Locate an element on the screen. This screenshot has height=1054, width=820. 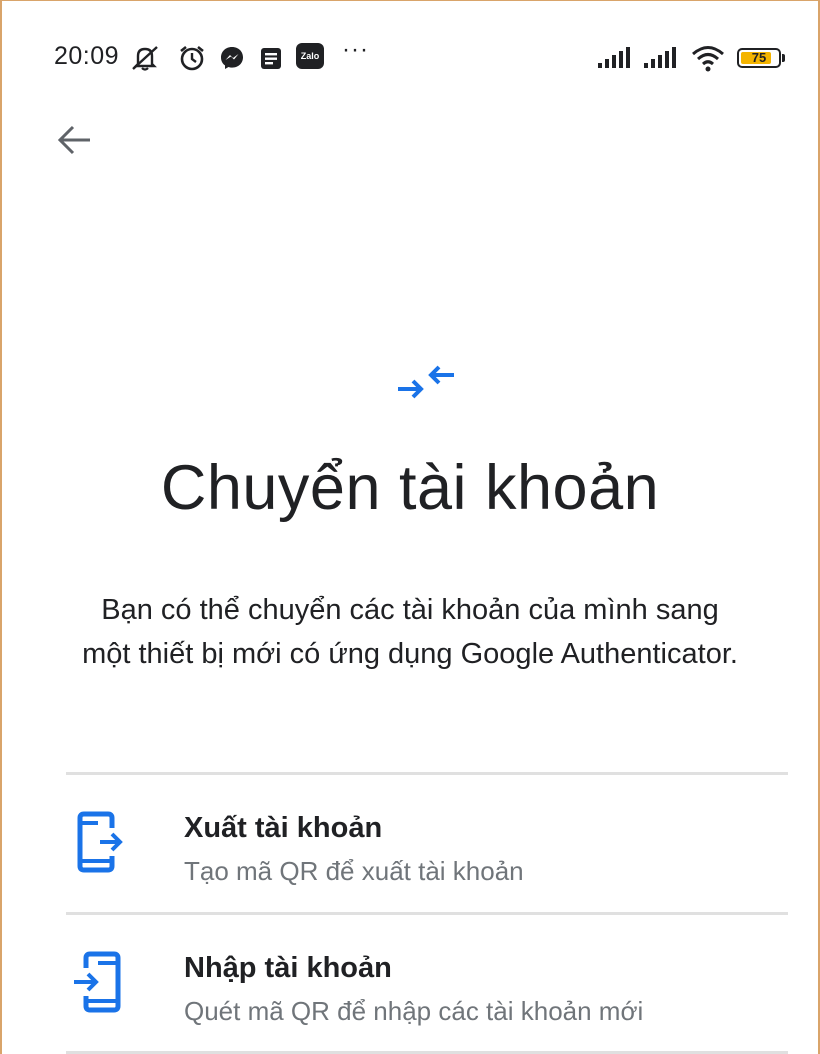
back-button is located at coordinates (74, 140).